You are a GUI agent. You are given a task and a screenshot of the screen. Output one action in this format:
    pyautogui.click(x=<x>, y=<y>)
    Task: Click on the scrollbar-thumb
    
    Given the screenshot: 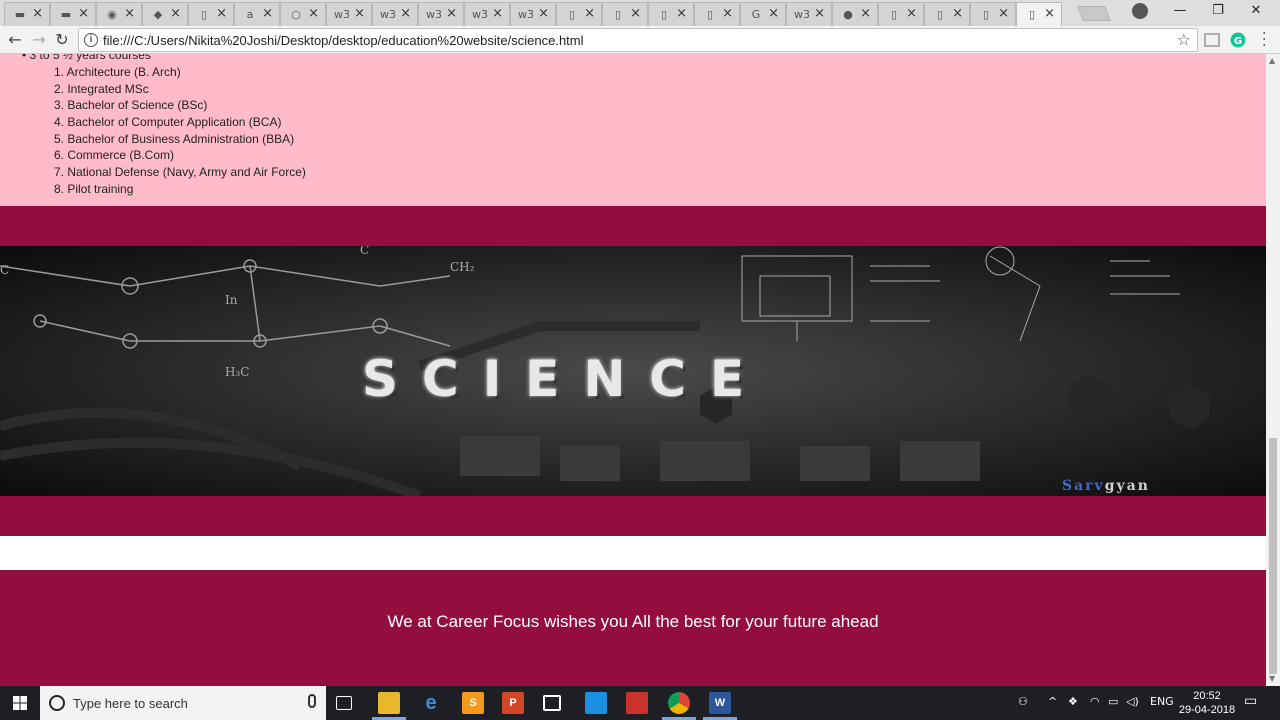 What is the action you would take?
    pyautogui.click(x=1273, y=556)
    